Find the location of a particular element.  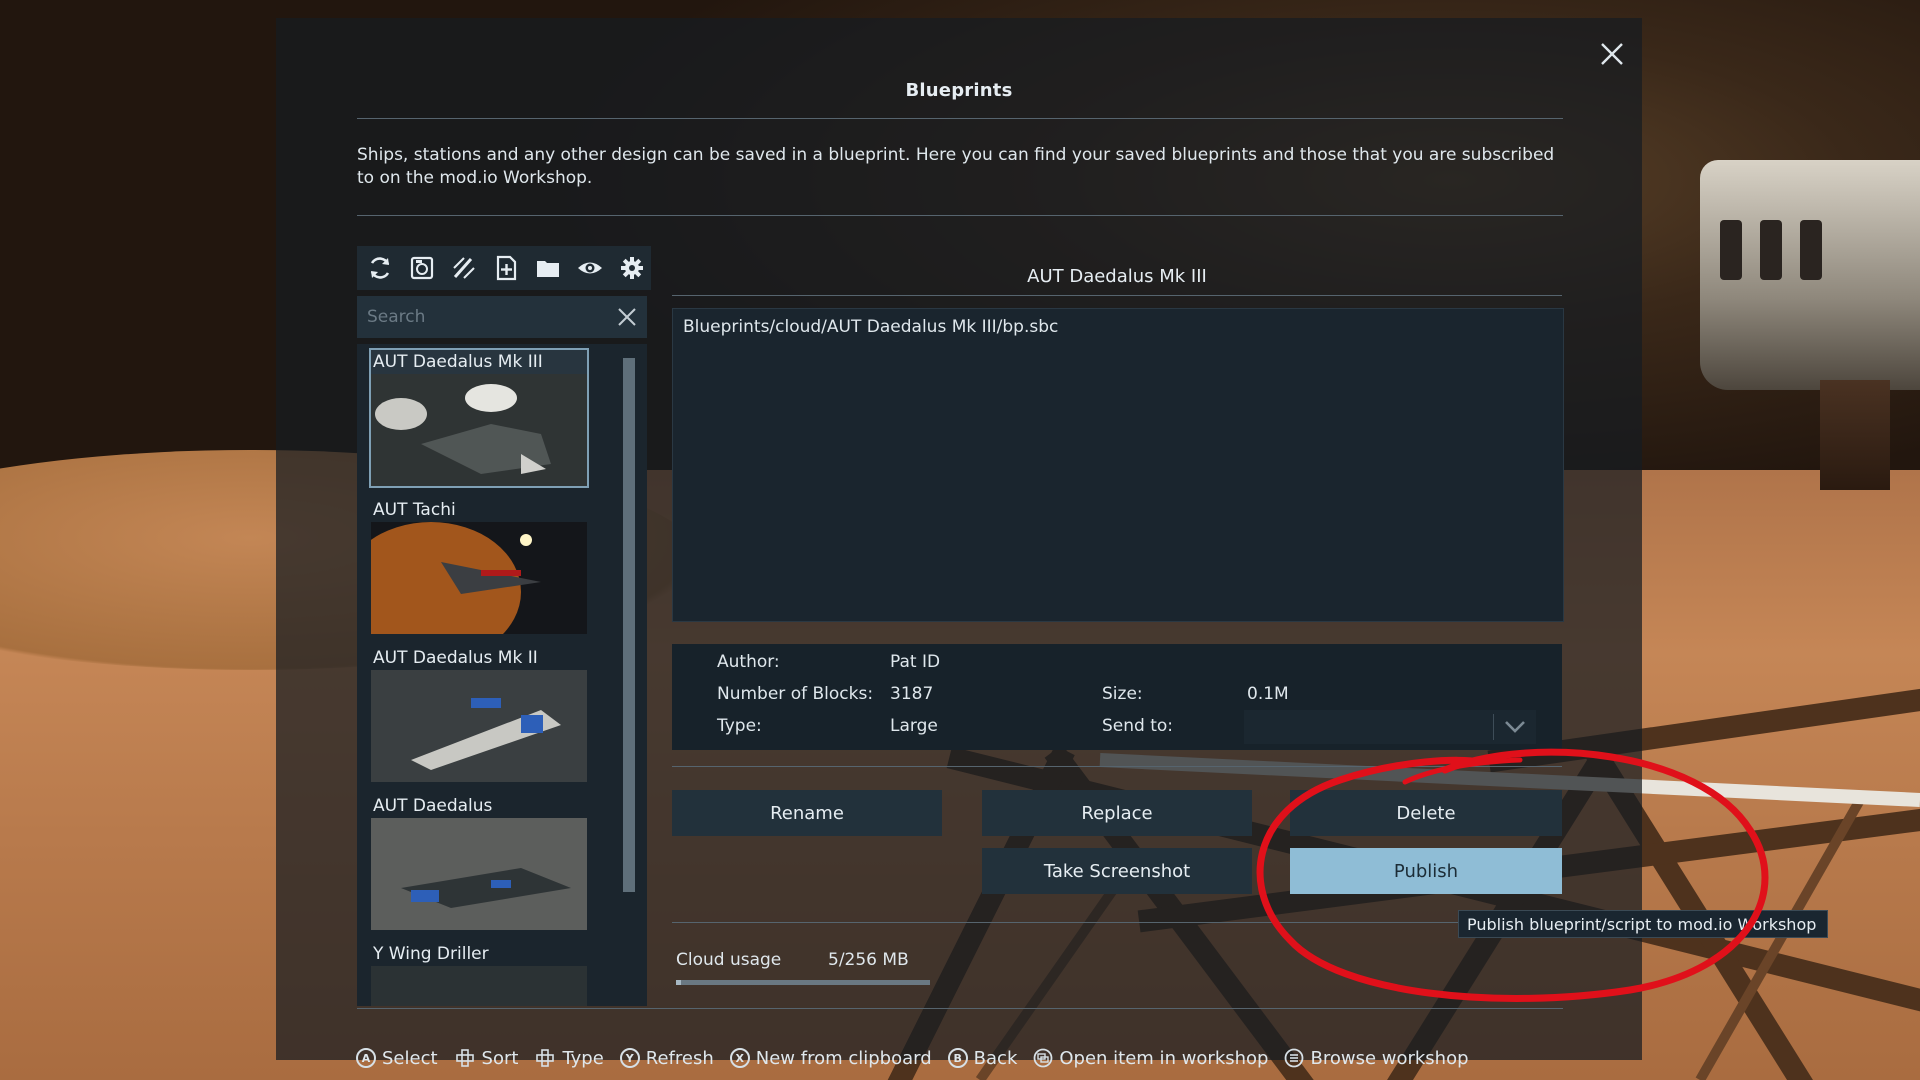

title-divider is located at coordinates (960, 118).